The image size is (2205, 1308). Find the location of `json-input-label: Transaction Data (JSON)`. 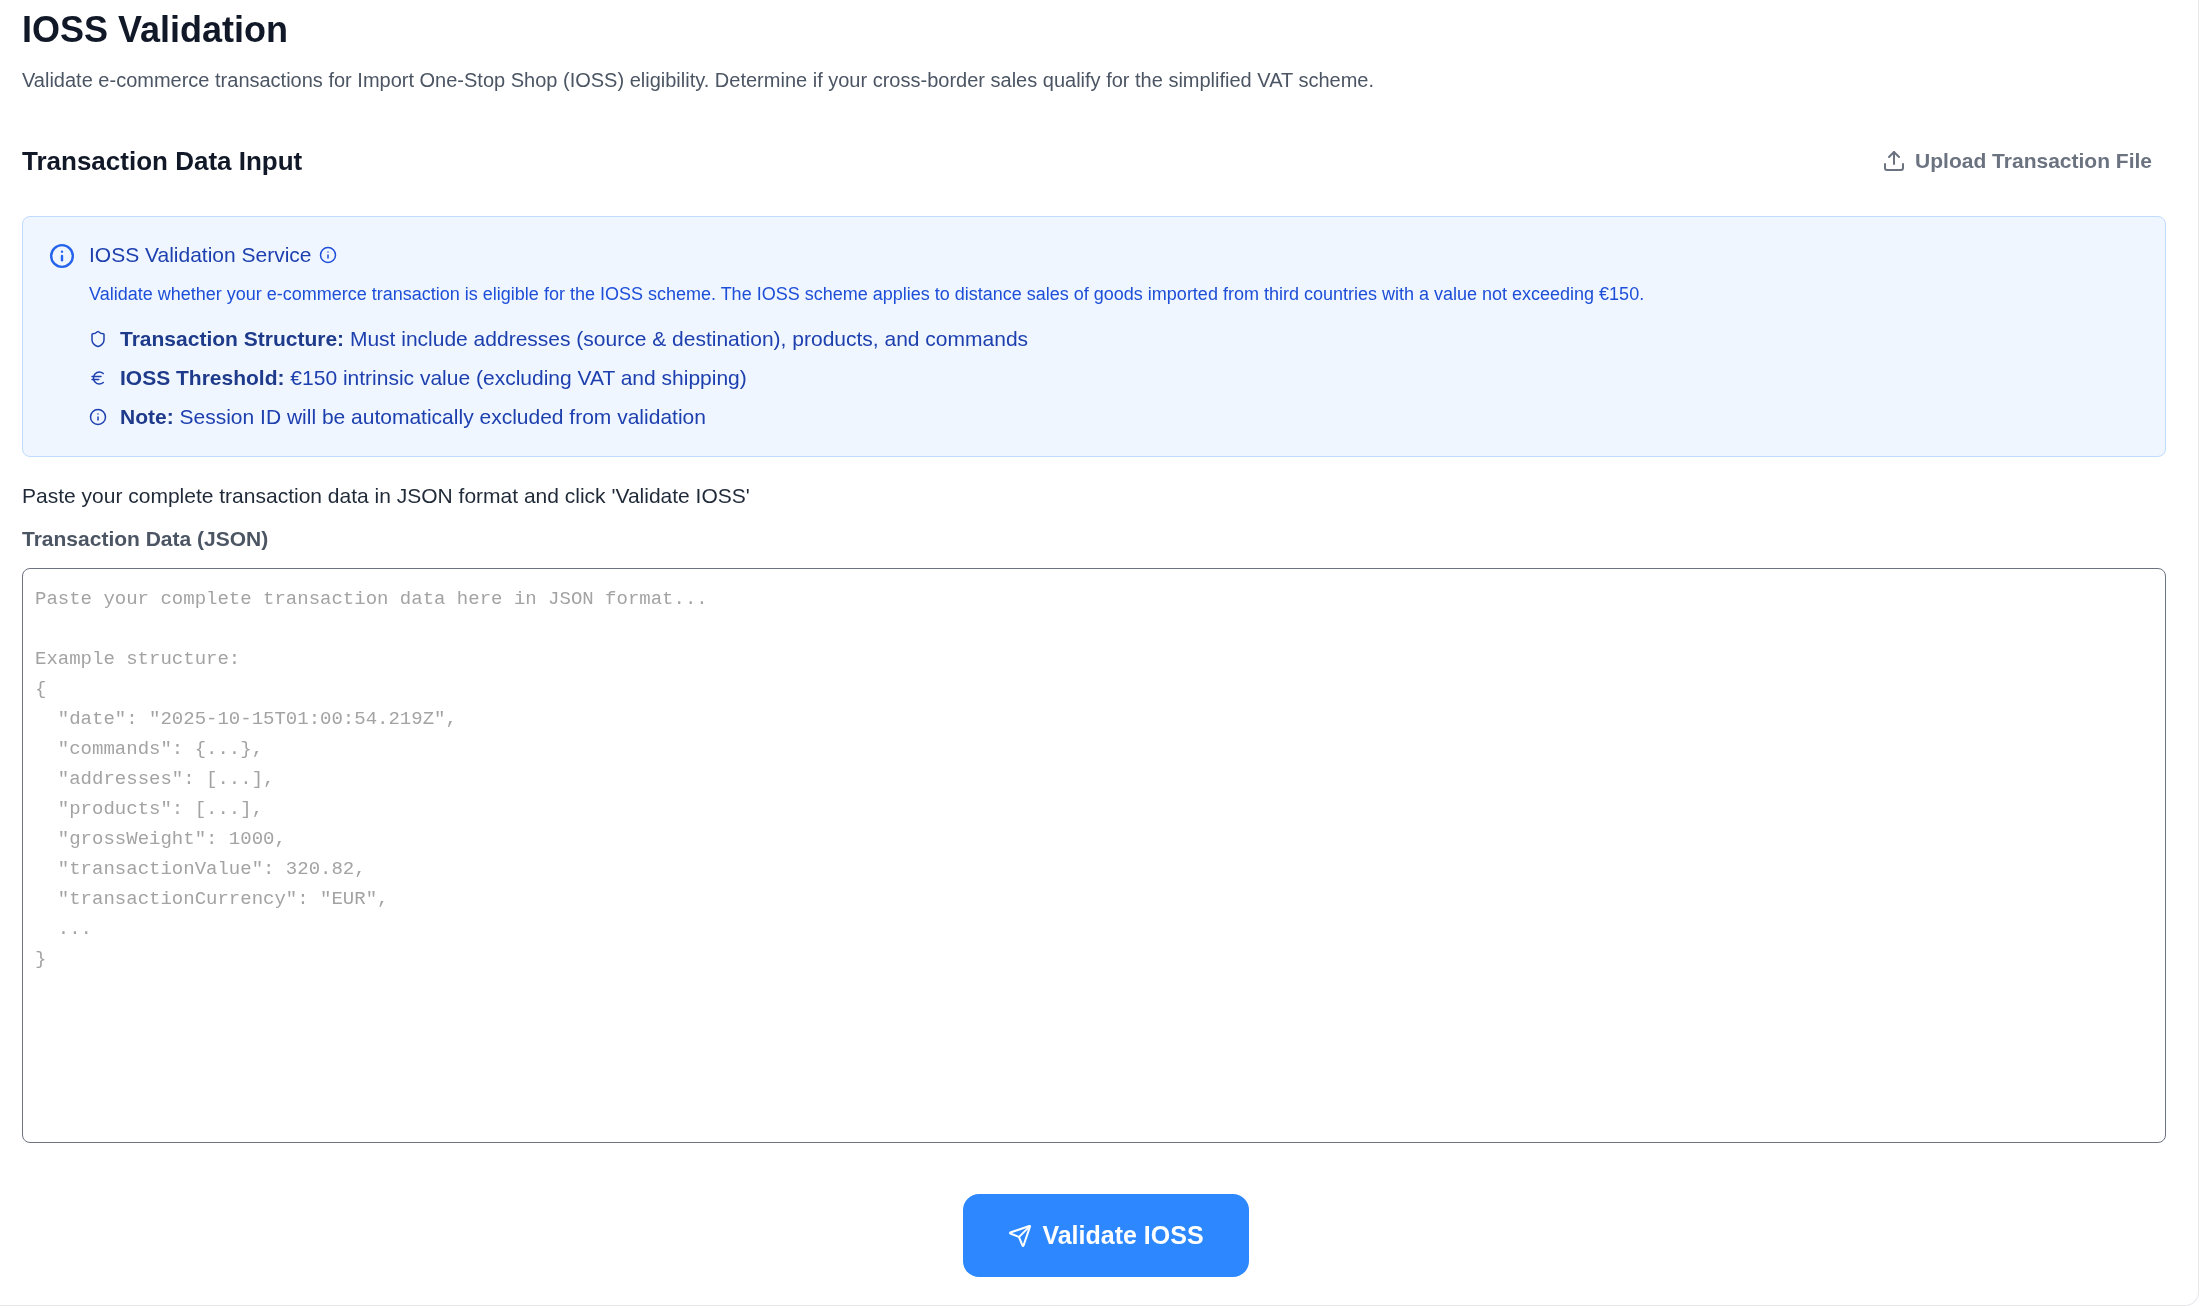

json-input-label: Transaction Data (JSON) is located at coordinates (146, 539).